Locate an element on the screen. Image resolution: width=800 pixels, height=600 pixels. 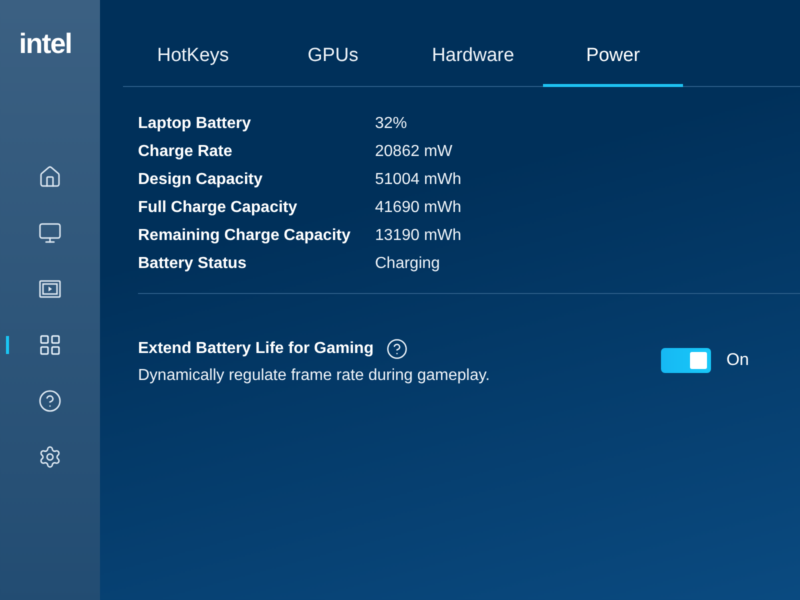
selection-indicator is located at coordinates (7, 345).